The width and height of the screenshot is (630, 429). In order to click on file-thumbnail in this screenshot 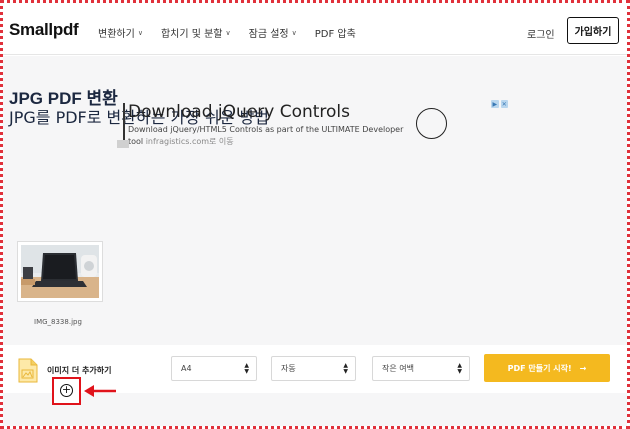, I will do `click(60, 271)`.